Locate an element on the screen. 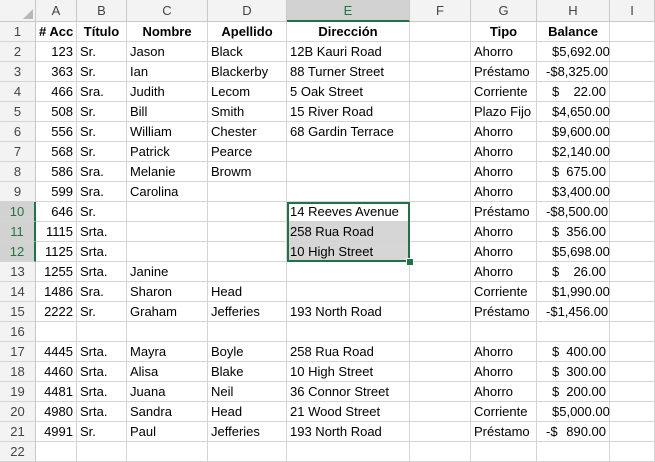 The image size is (655, 462). cell-c11 is located at coordinates (167, 232).